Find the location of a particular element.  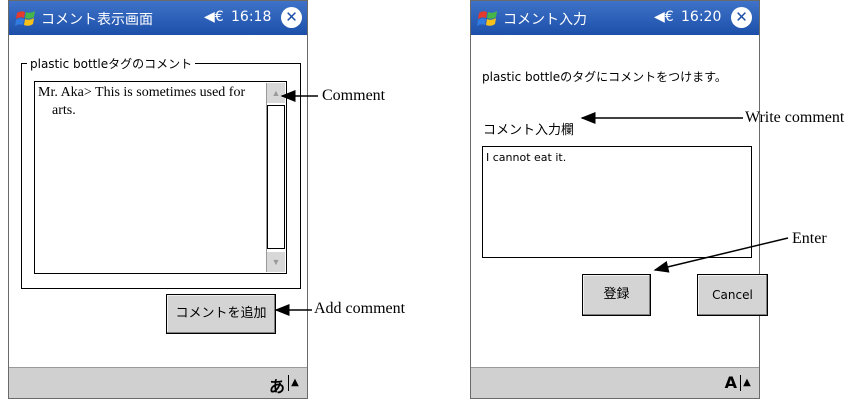

enter-arrow is located at coordinates (721, 255).